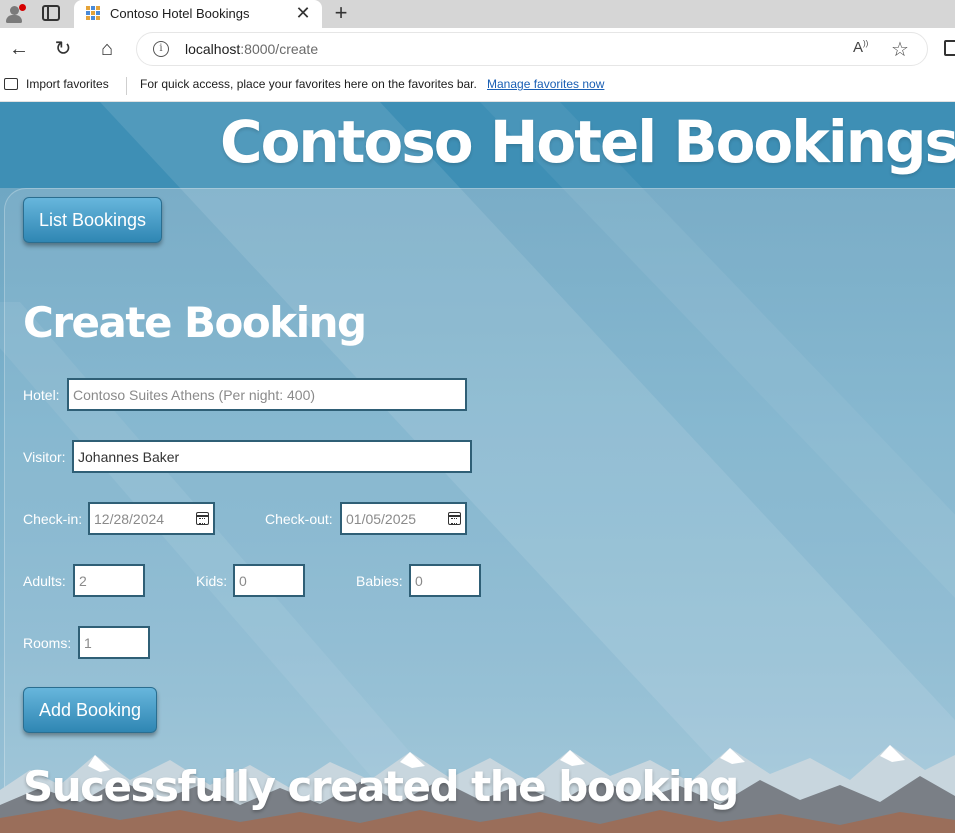 This screenshot has width=955, height=833. Describe the element at coordinates (11, 84) in the screenshot. I see `import-favorites-icon` at that location.